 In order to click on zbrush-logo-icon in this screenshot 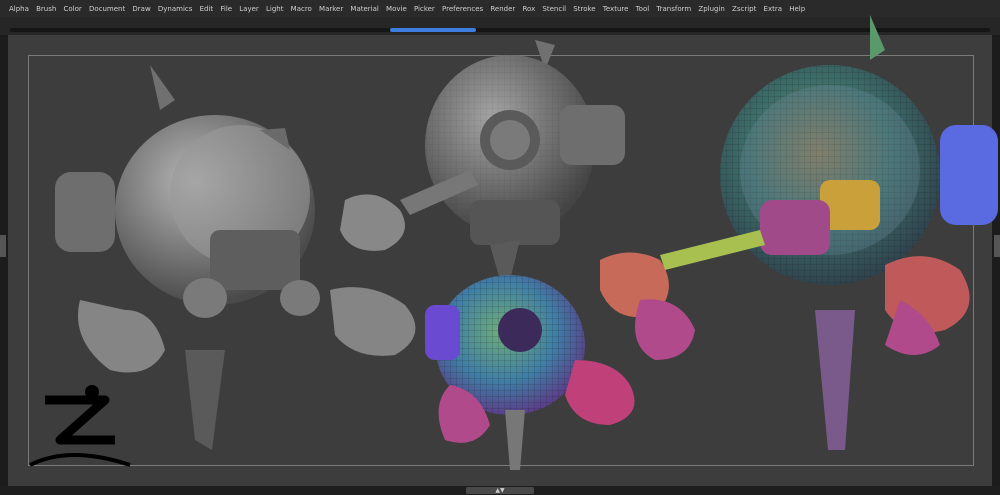, I will do `click(80, 426)`.